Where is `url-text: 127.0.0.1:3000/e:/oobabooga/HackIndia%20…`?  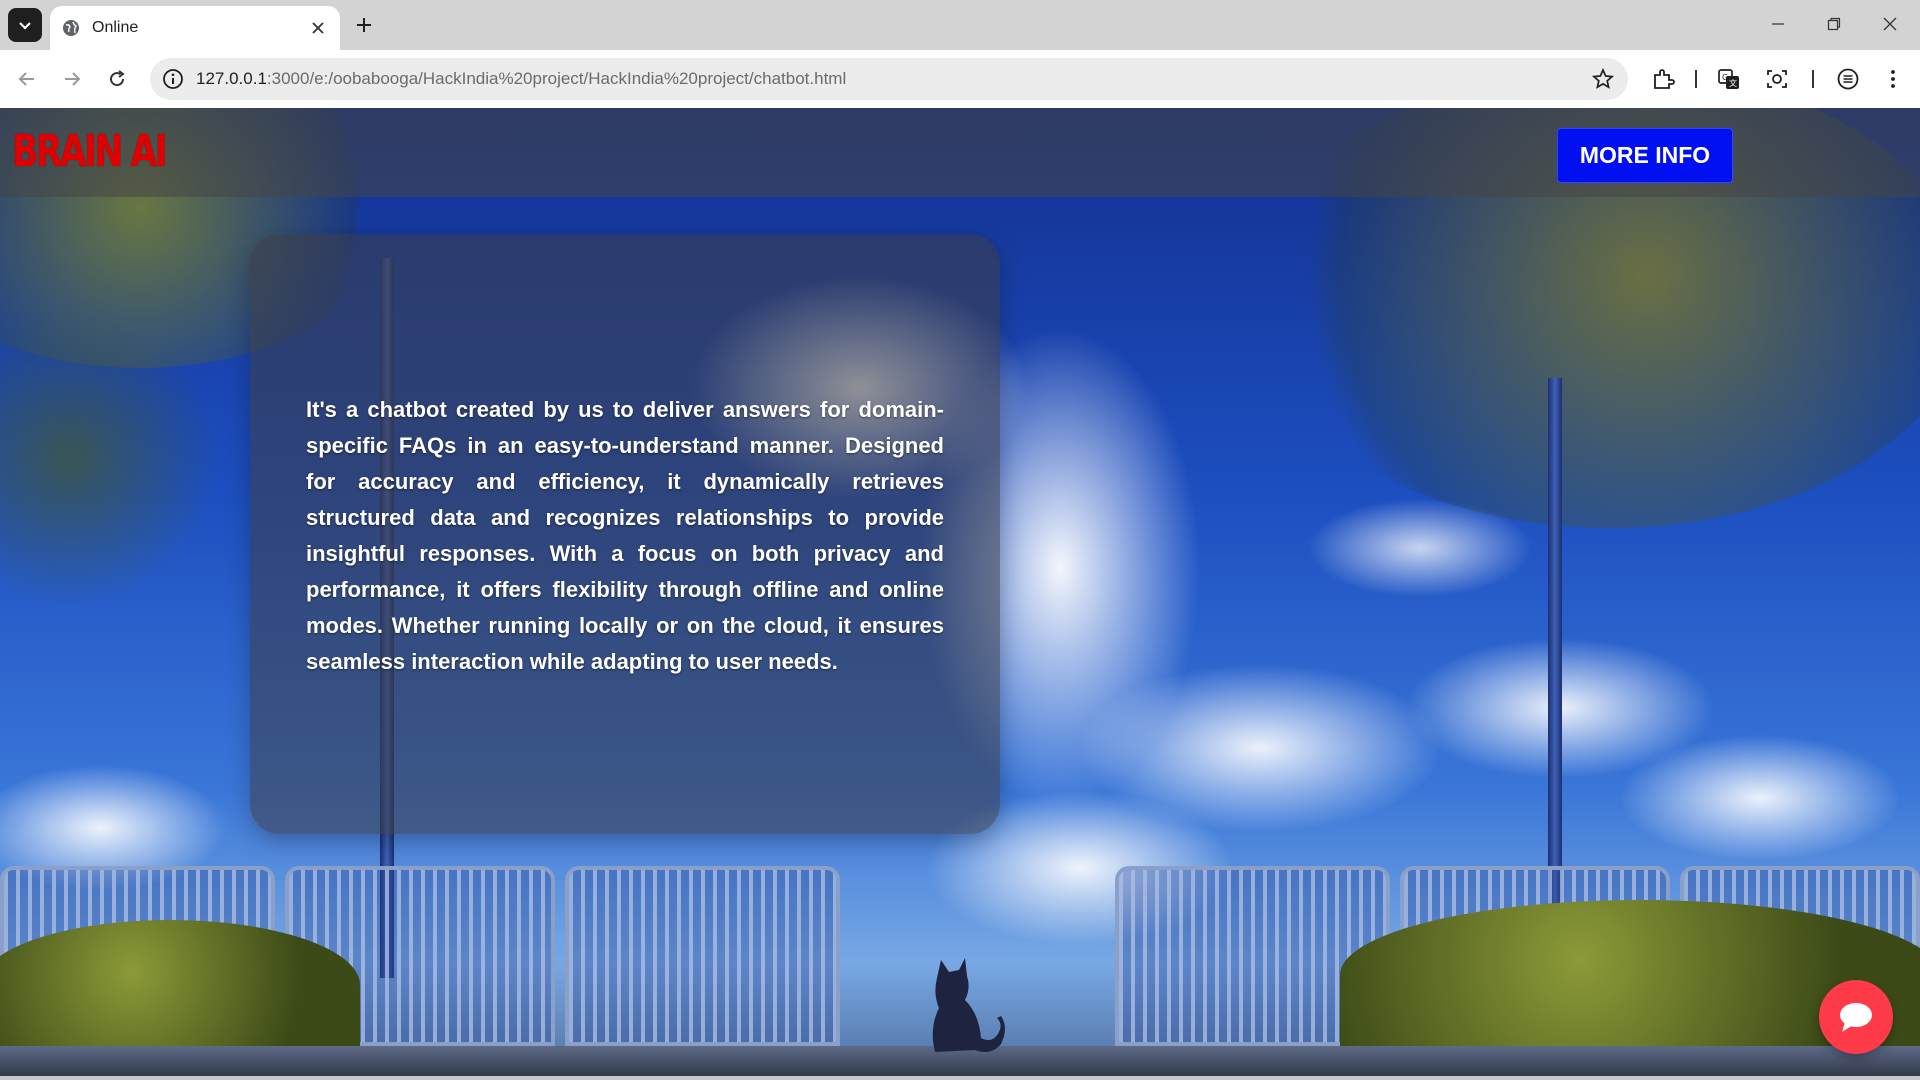 url-text: 127.0.0.1:3000/e:/oobabooga/HackIndia%20… is located at coordinates (521, 79).